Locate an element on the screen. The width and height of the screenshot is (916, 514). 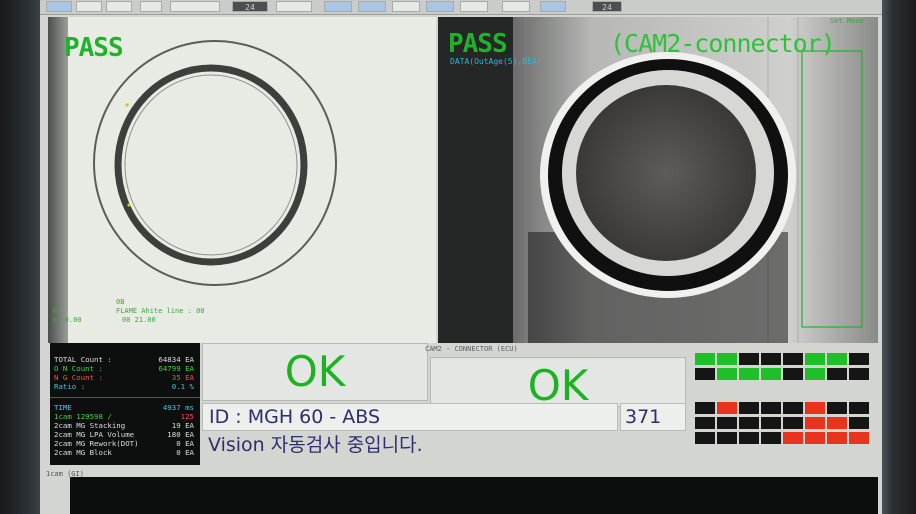
stat-1cam: 1cam 129598 / 125 is located at coordinates (126, 416).